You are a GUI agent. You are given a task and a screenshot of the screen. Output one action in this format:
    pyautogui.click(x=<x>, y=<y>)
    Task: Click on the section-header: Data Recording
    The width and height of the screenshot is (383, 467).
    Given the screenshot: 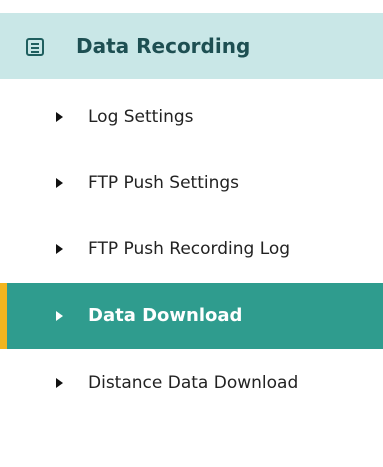 What is the action you would take?
    pyautogui.click(x=191, y=46)
    